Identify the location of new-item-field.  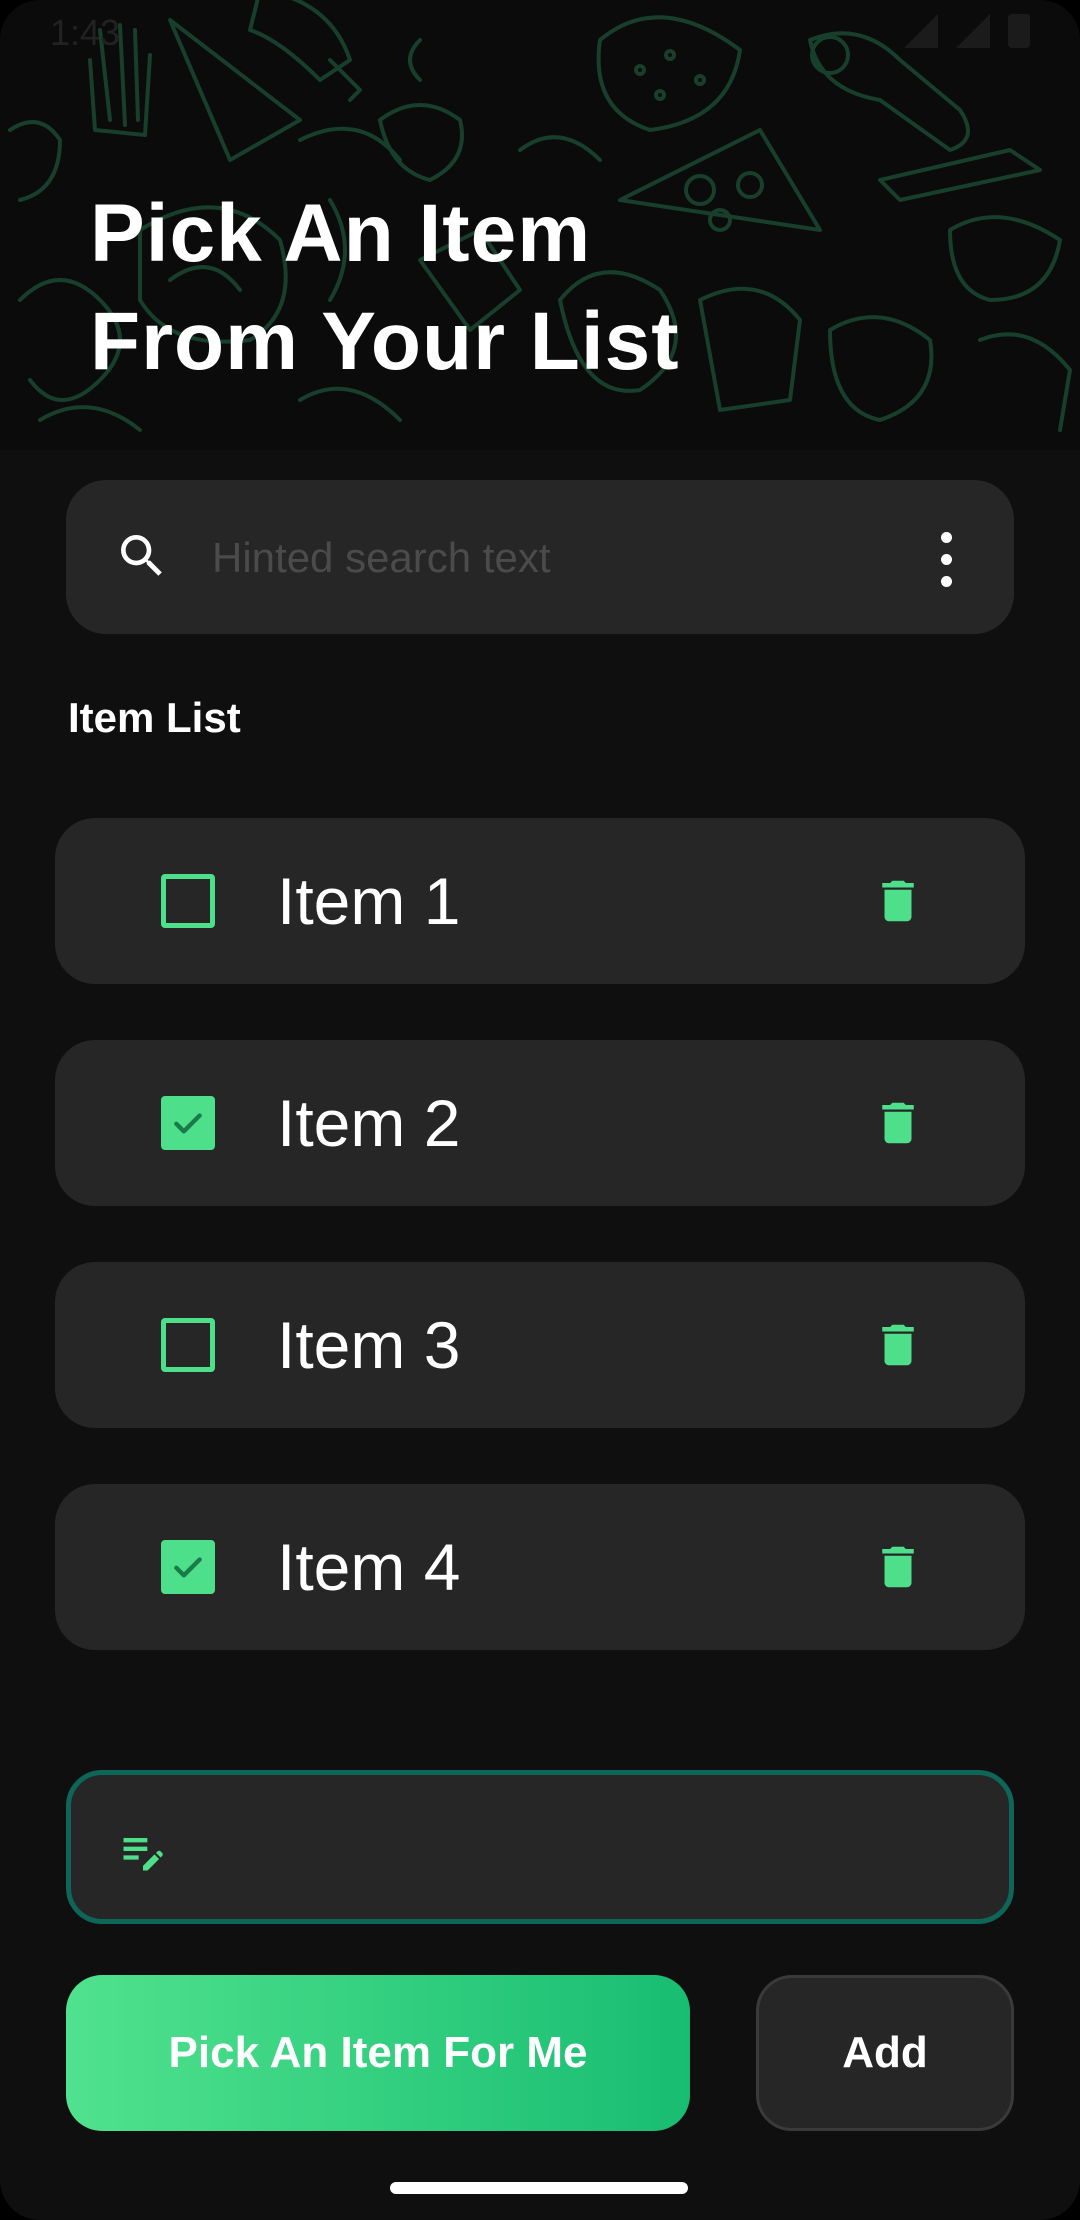
(540, 1847).